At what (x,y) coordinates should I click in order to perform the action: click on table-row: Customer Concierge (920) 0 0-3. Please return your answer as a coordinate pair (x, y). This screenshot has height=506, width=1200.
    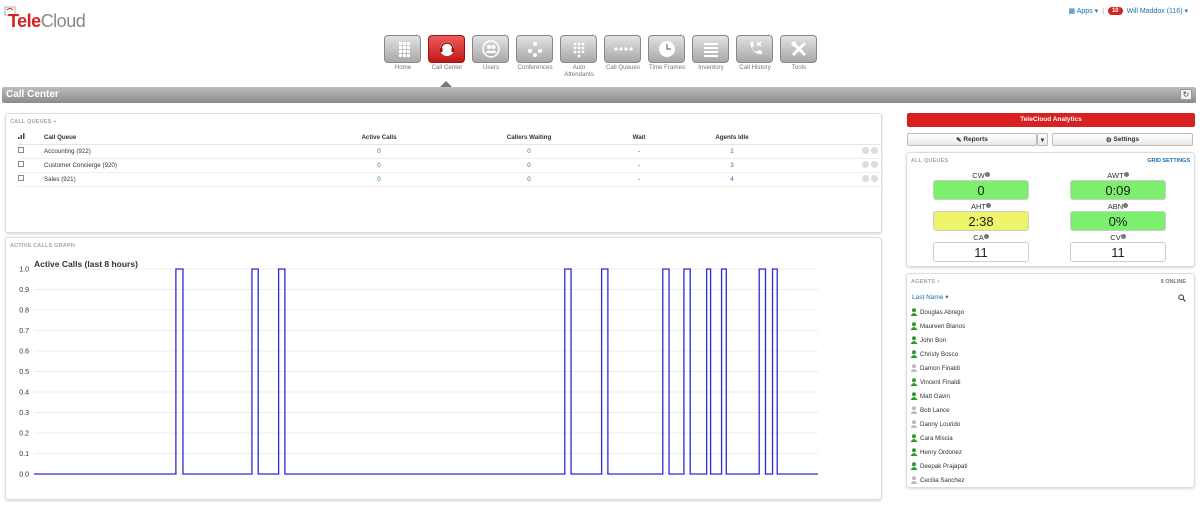
    Looking at the image, I should click on (450, 165).